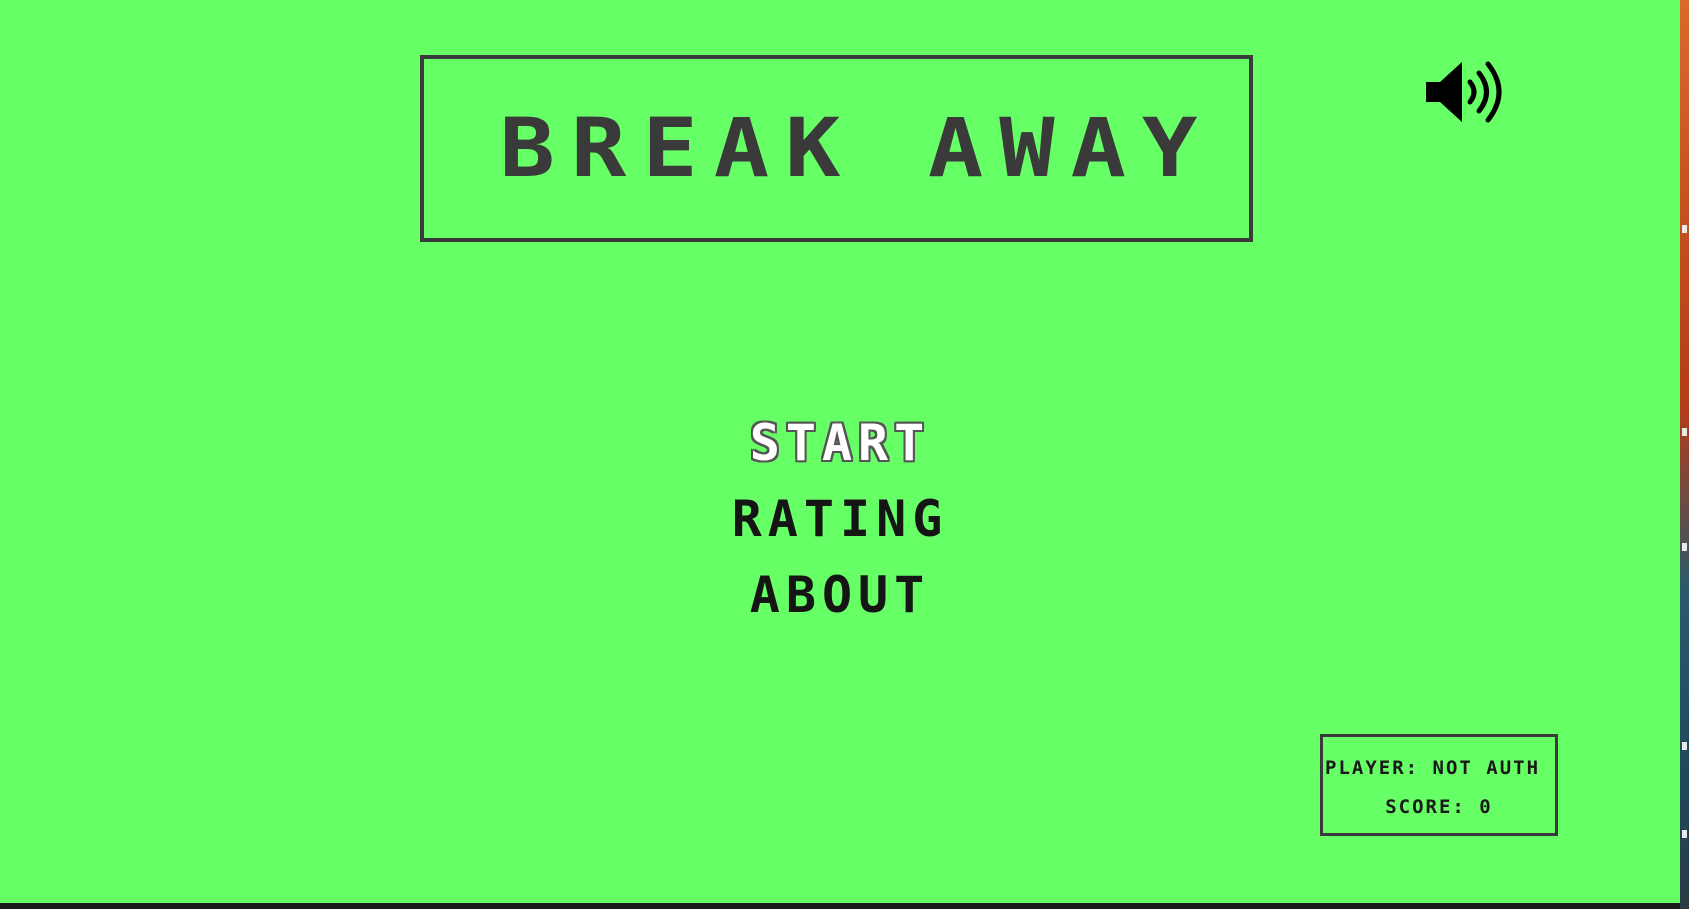  I want to click on desktop-edge, so click(1684, 454).